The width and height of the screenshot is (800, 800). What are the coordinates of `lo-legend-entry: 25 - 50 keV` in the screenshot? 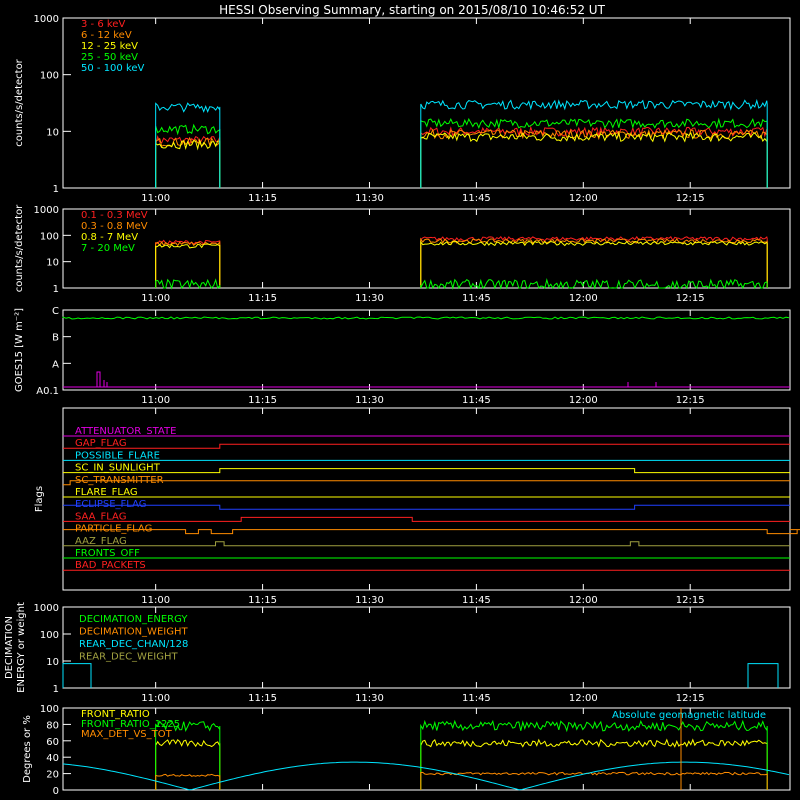 It's located at (109, 57).